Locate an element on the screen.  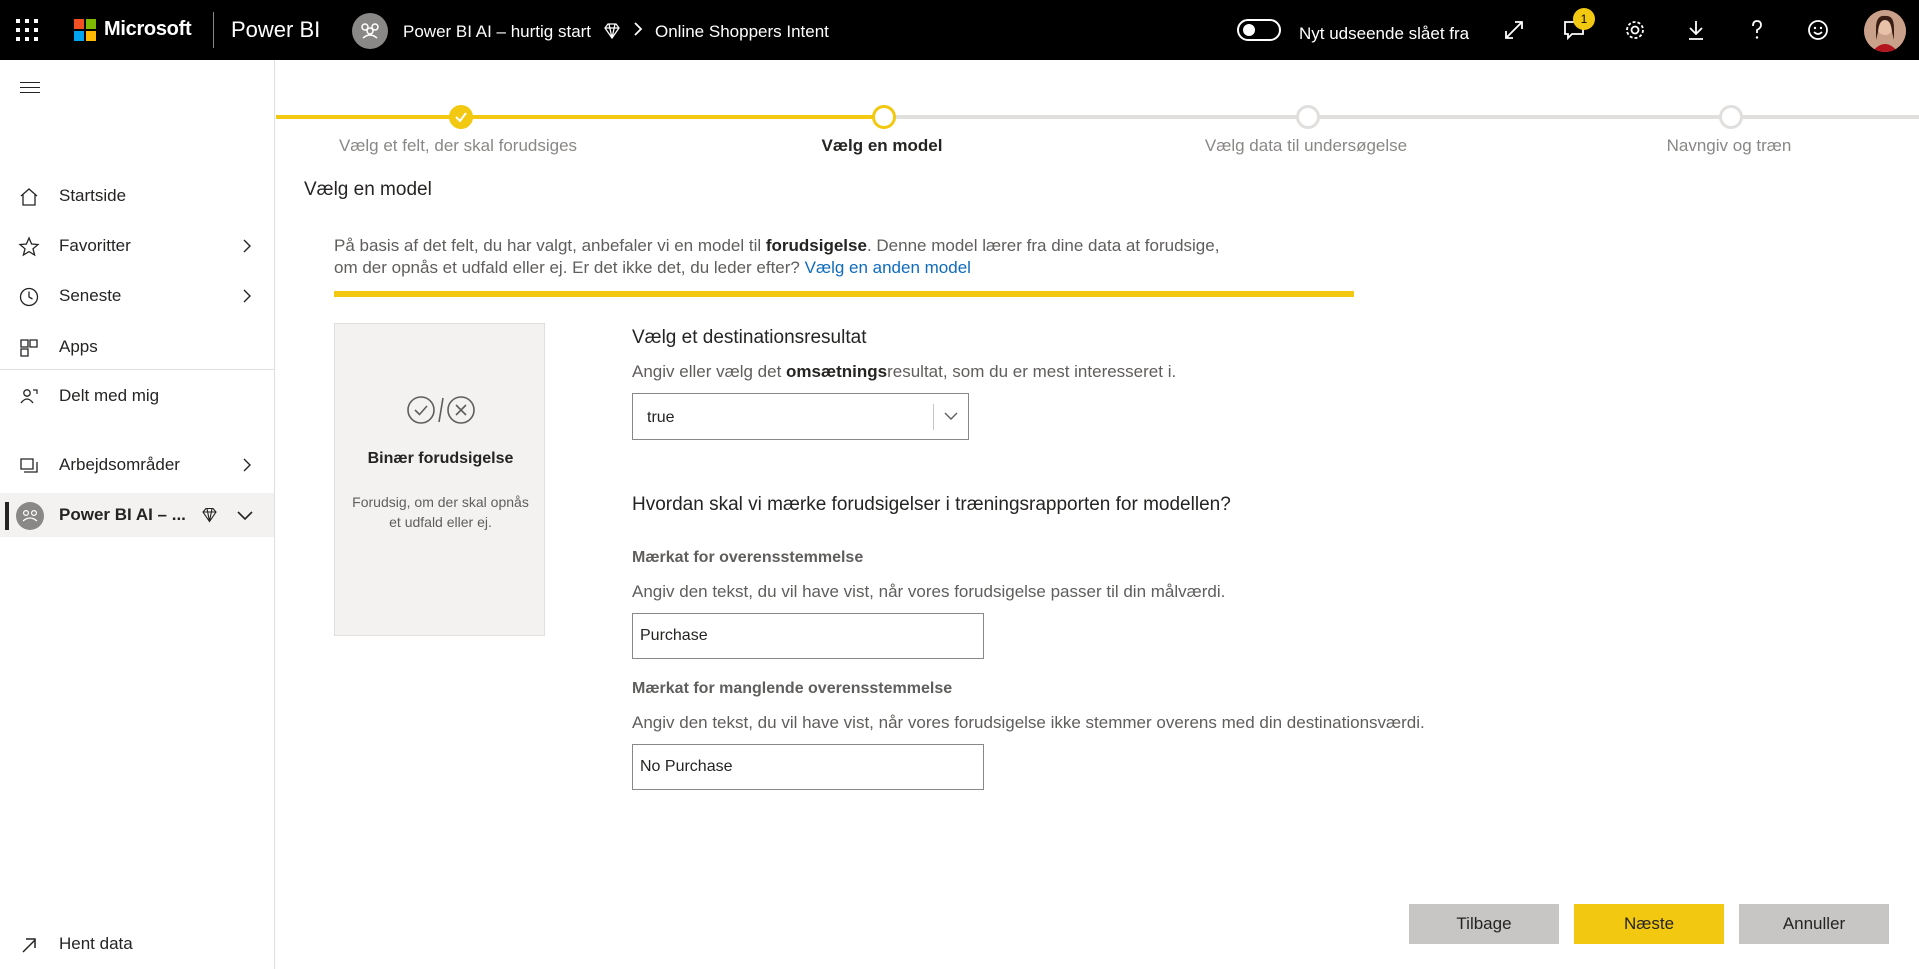
dropdown-divider is located at coordinates (933, 417).